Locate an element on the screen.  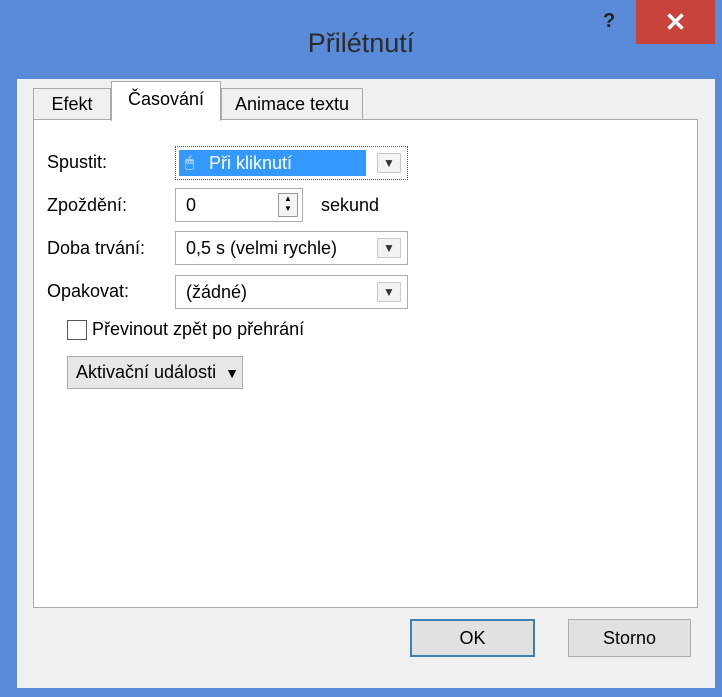
ok-button: OK is located at coordinates (472, 638).